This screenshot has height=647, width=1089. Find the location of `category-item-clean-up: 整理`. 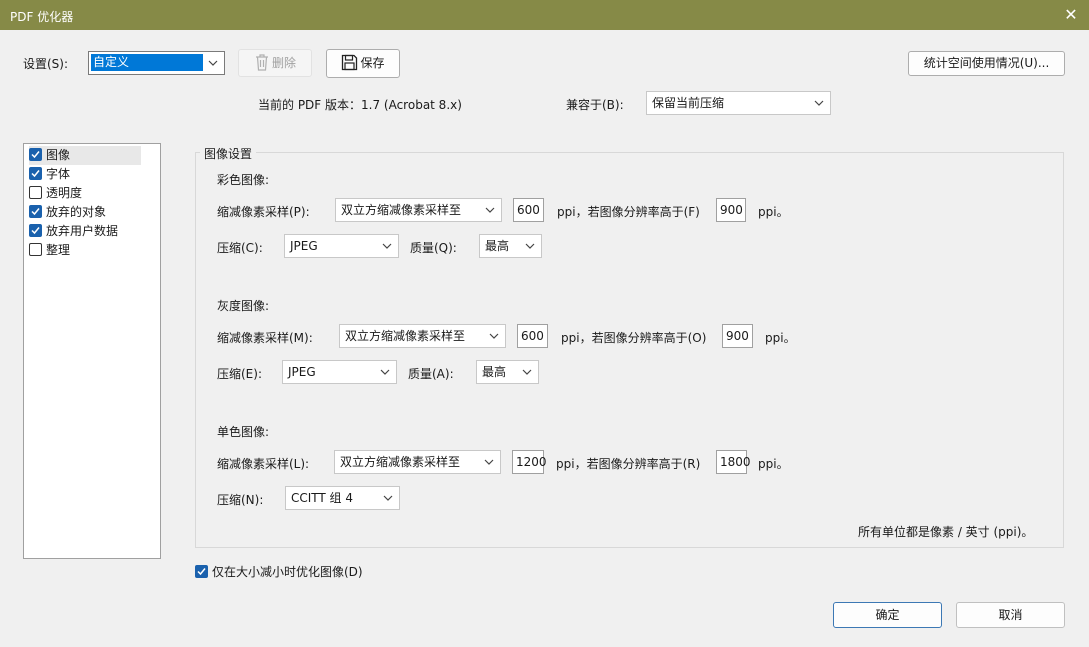

category-item-clean-up: 整理 is located at coordinates (49, 250).